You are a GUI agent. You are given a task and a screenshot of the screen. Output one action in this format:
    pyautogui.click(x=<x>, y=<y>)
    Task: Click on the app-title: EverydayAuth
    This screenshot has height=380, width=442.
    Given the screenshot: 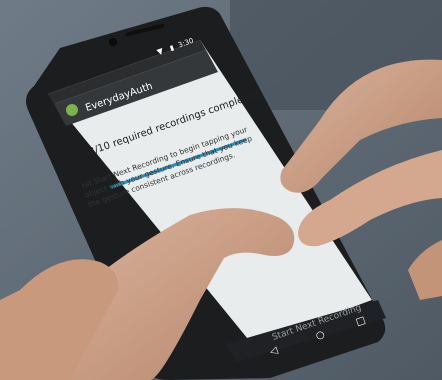 What is the action you would take?
    pyautogui.click(x=119, y=97)
    